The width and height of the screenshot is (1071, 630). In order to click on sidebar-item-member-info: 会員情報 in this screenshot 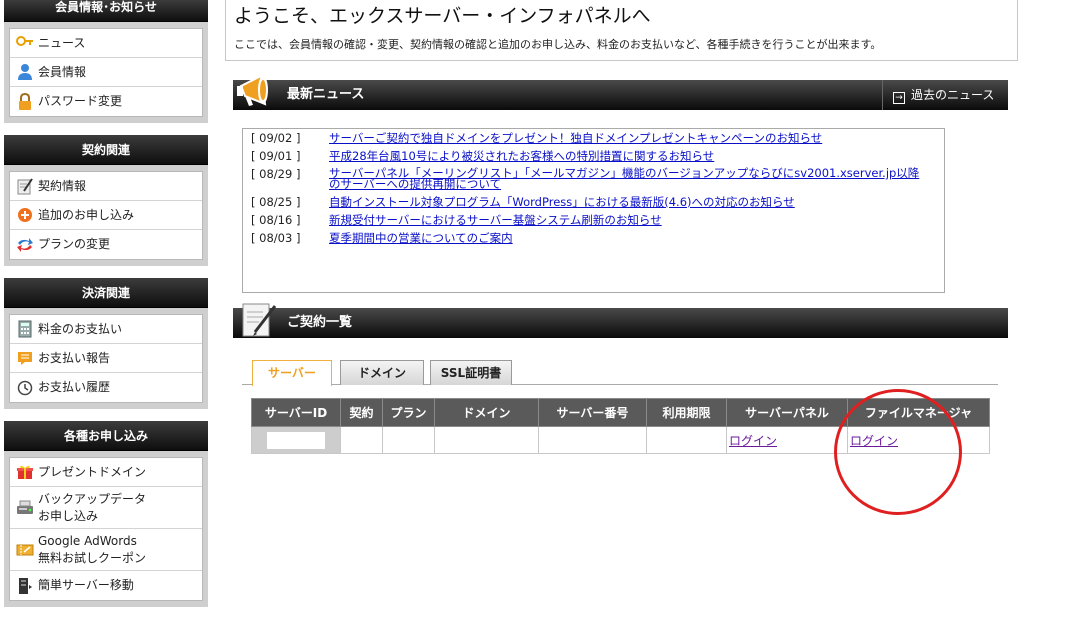, I will do `click(106, 72)`.